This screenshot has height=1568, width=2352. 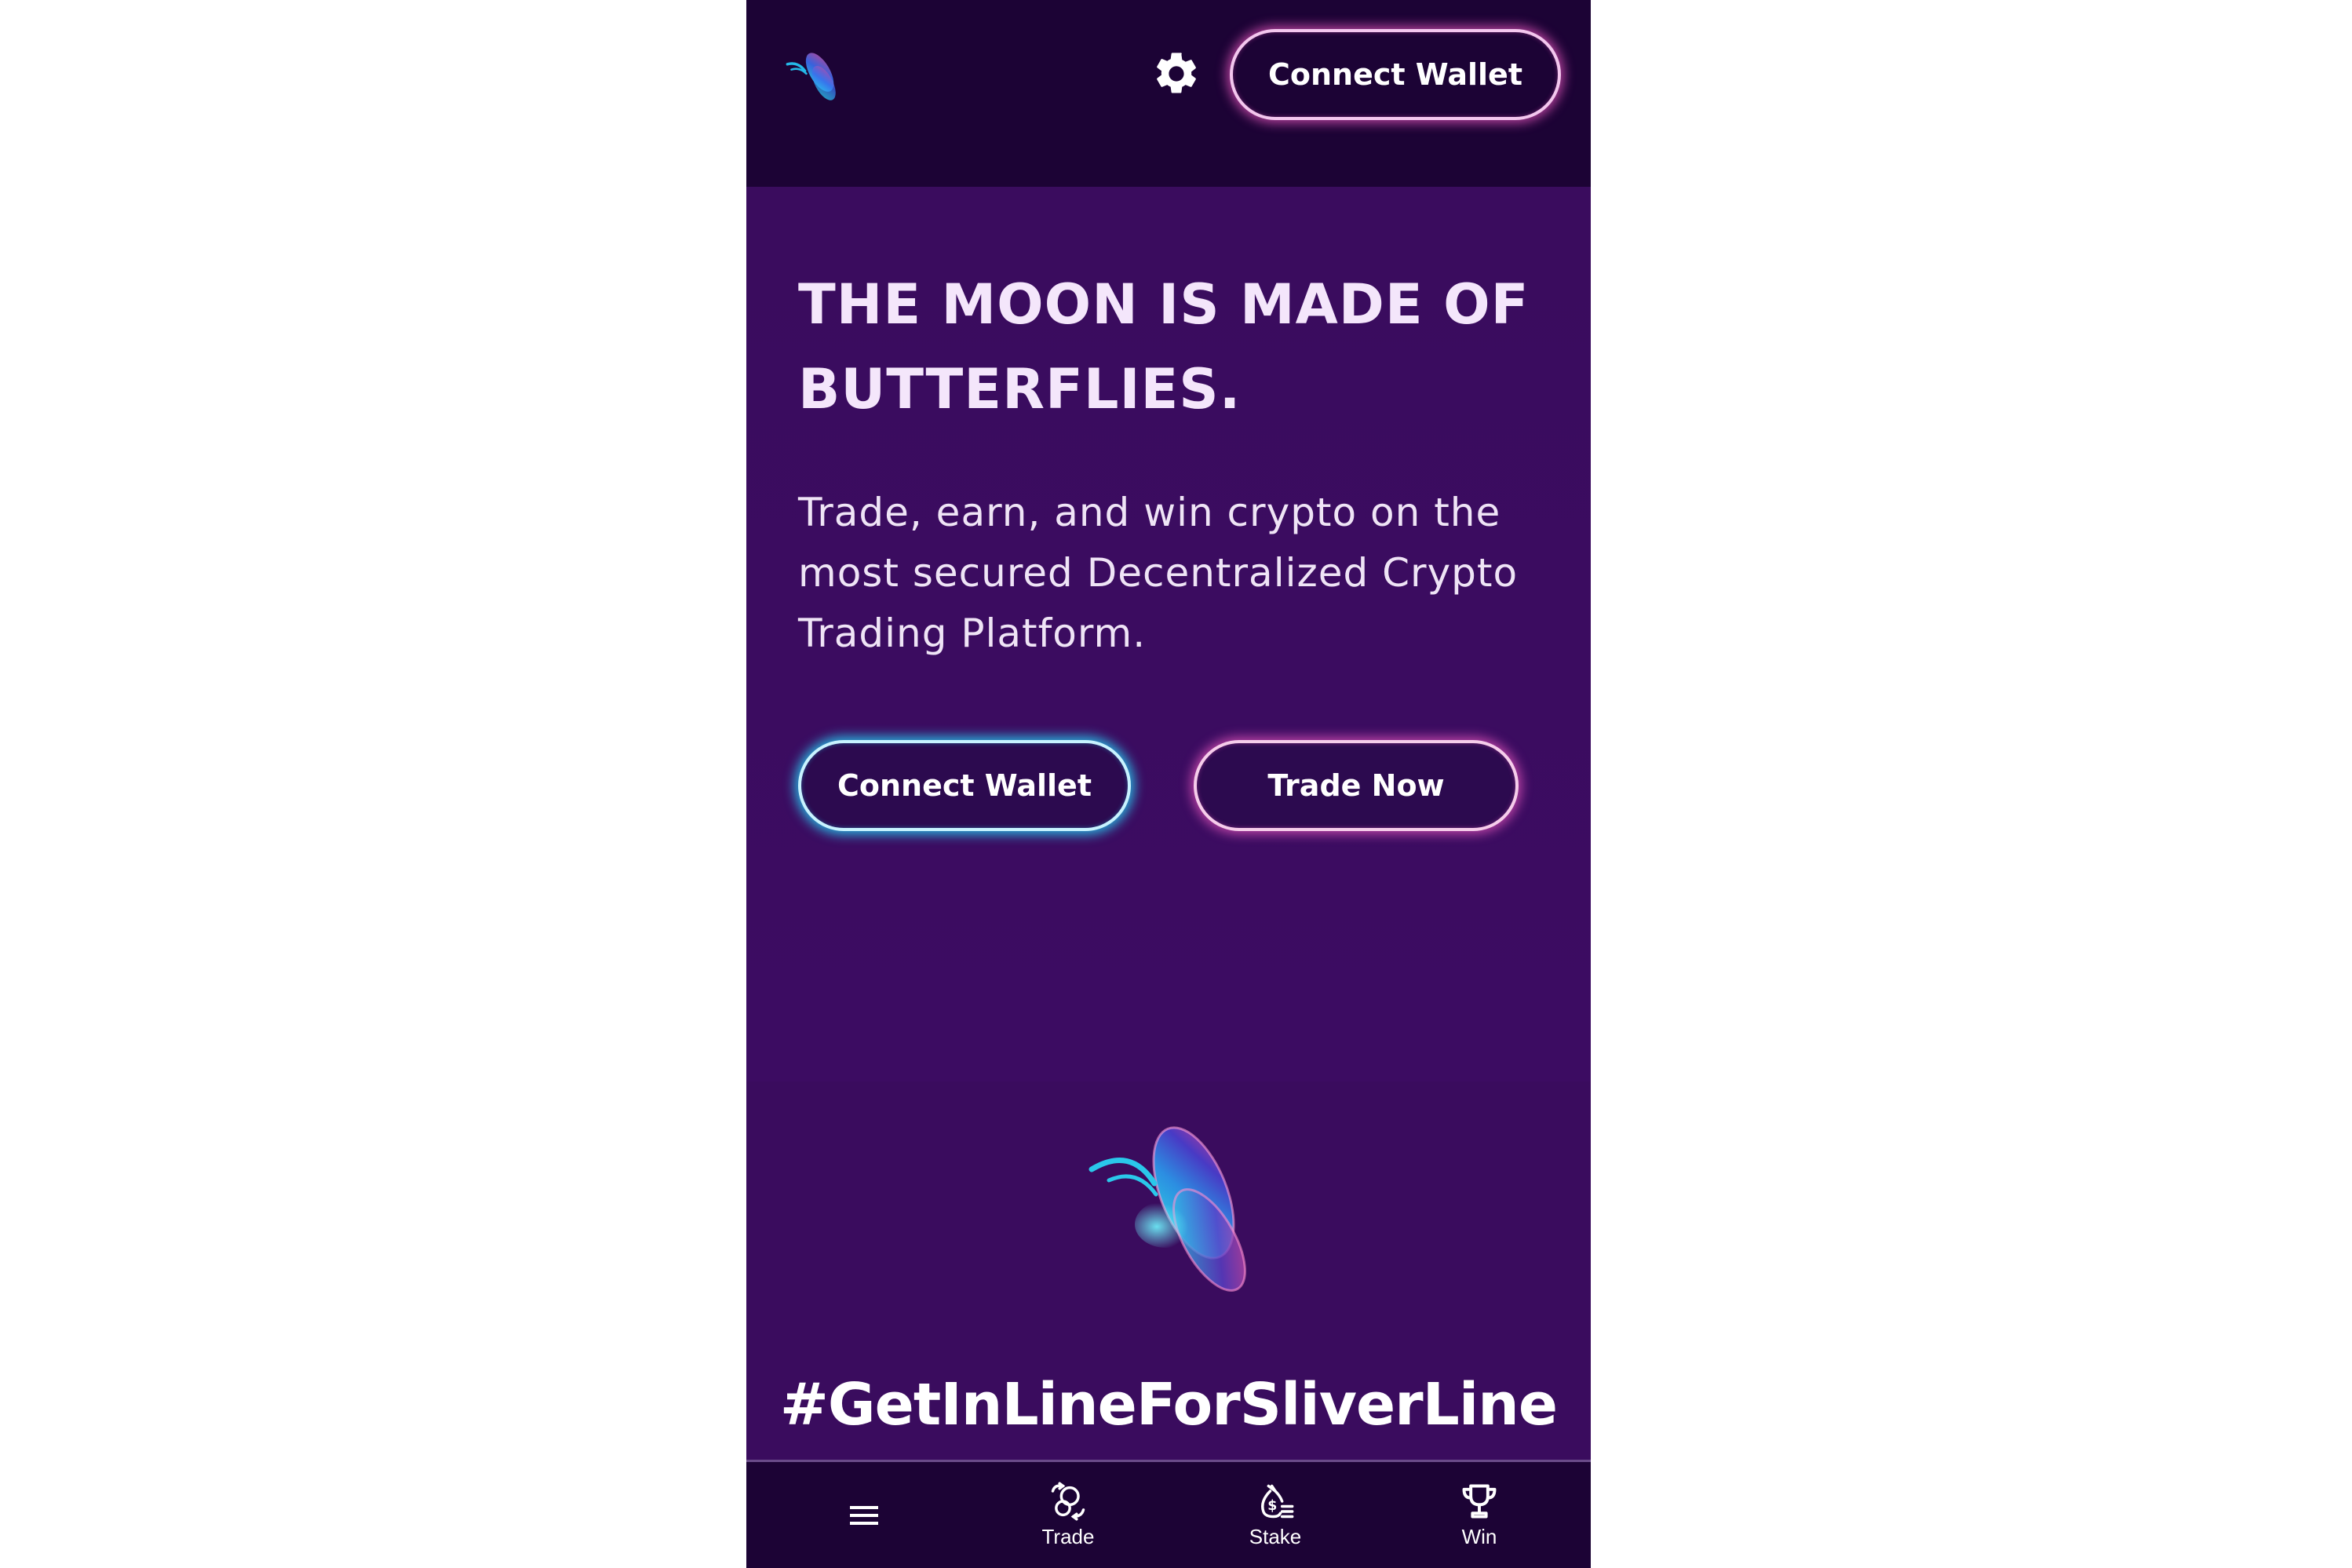 I want to click on header-connect-wallet-button: Connect Wallet, so click(x=1395, y=74).